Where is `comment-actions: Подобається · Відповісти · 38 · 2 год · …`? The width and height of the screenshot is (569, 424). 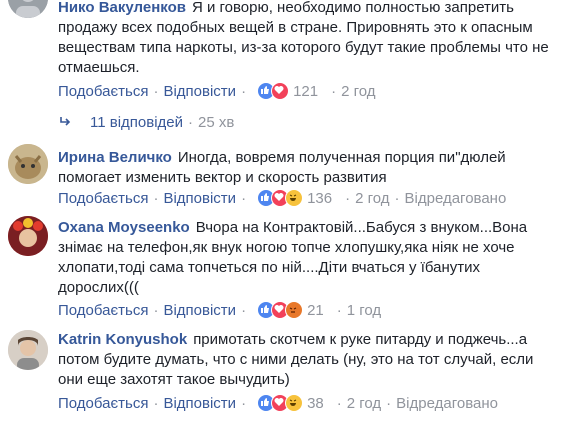 comment-actions: Подобається · Відповісти · 38 · 2 год · … is located at coordinates (278, 403).